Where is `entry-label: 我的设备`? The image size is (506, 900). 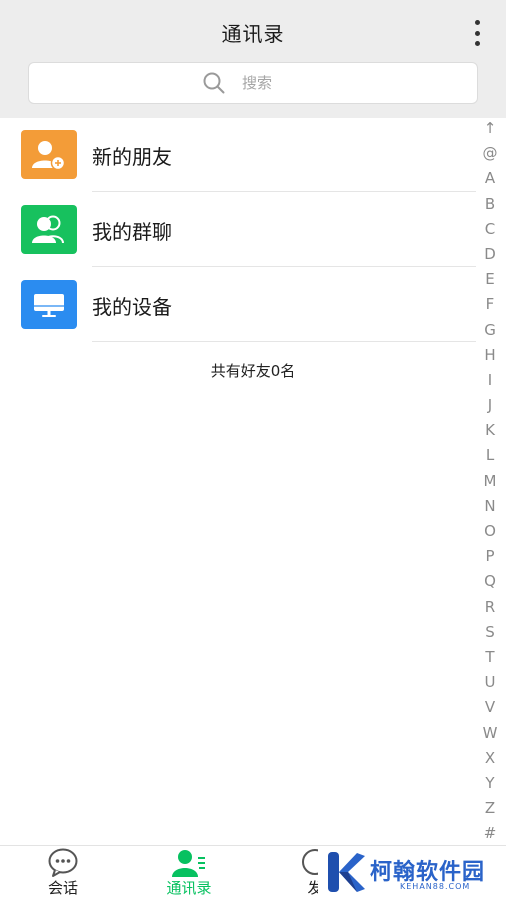
entry-label: 我的设备 is located at coordinates (132, 307).